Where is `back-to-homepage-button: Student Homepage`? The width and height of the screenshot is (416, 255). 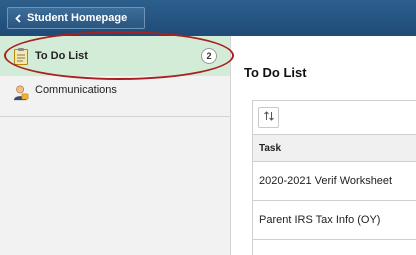 back-to-homepage-button: Student Homepage is located at coordinates (76, 18).